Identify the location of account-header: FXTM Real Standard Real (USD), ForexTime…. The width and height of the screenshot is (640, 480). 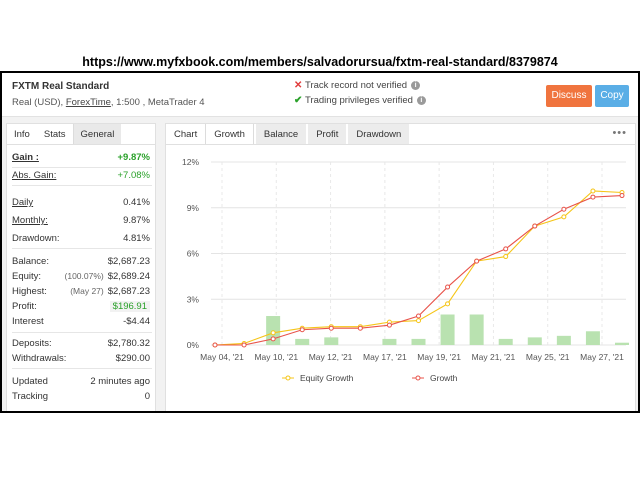
(320, 95).